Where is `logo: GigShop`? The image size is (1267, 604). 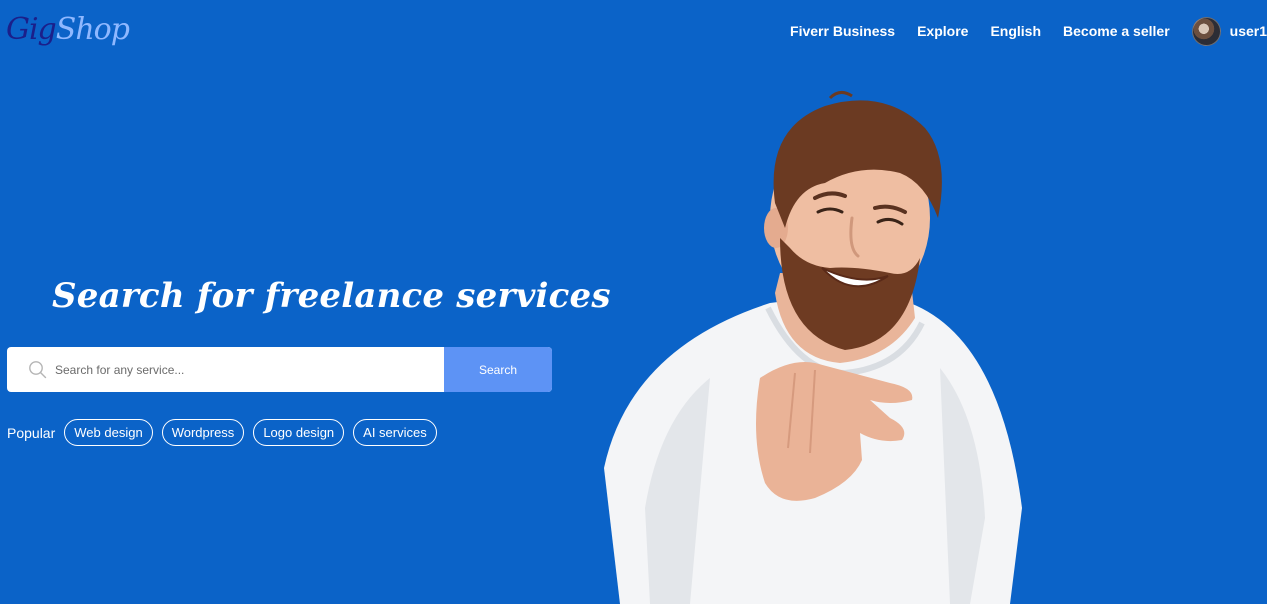 logo: GigShop is located at coordinates (68, 30).